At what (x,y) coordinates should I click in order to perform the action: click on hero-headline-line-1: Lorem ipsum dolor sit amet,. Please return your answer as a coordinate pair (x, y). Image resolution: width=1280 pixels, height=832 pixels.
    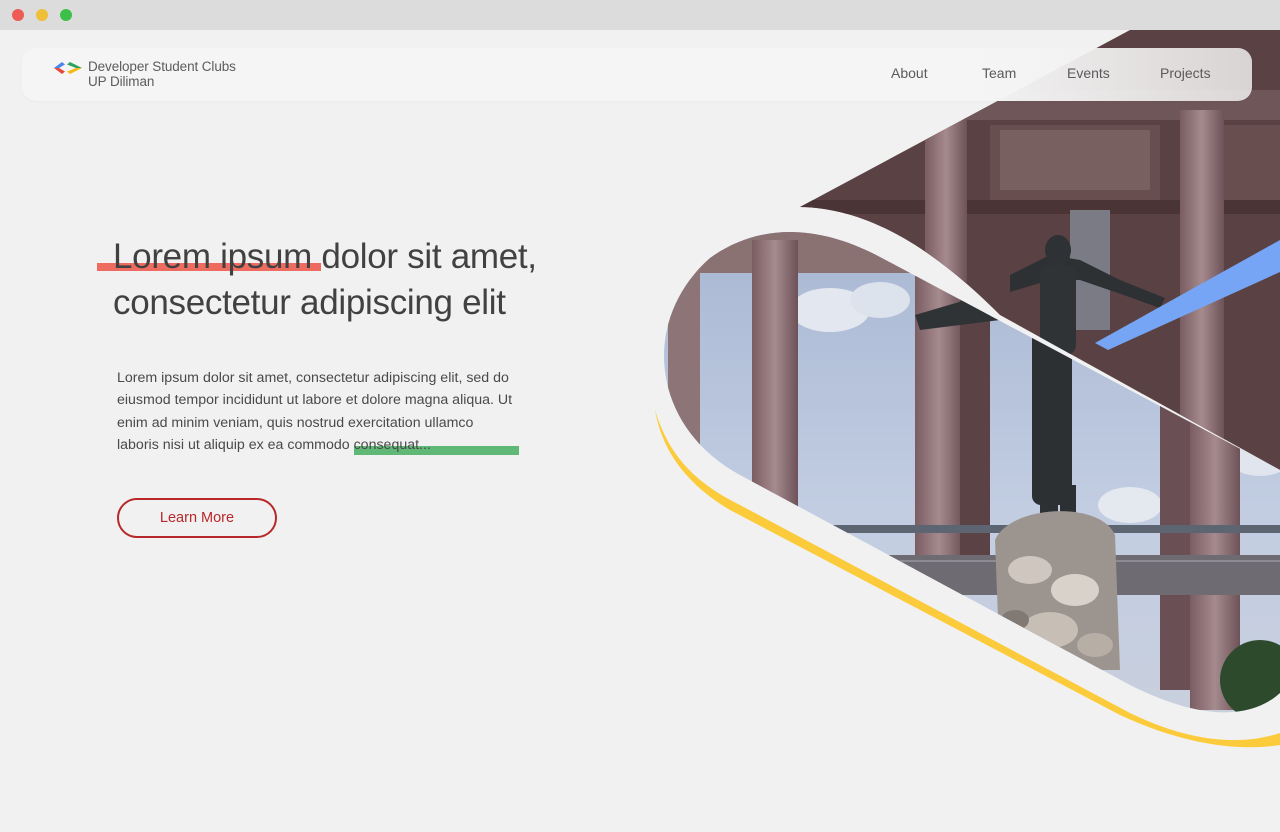
    Looking at the image, I should click on (325, 256).